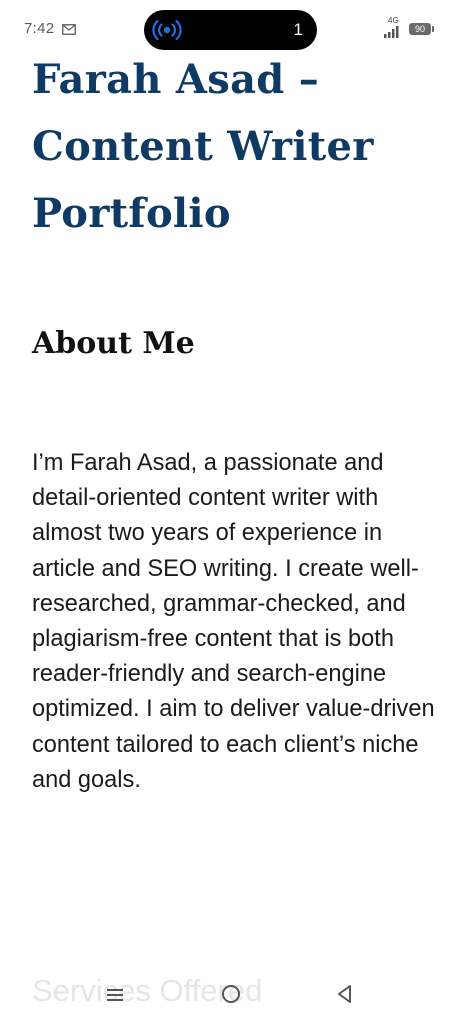 The image size is (461, 1024). Describe the element at coordinates (298, 29) in the screenshot. I see `live-count: 1` at that location.